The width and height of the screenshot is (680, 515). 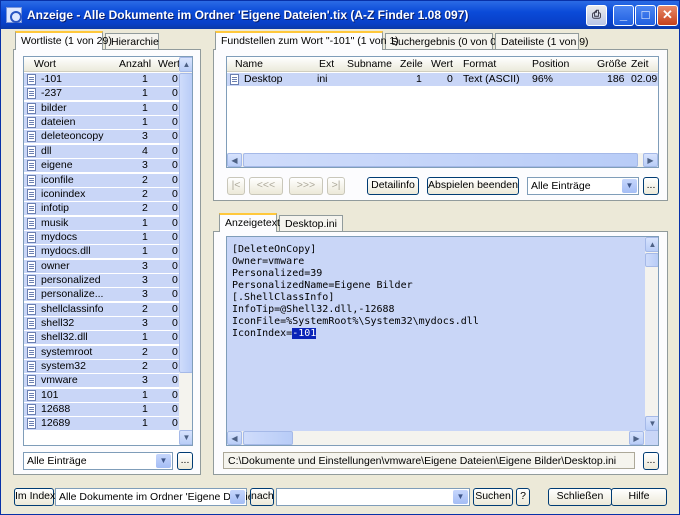 I want to click on list-item: mydocs 1 0, so click(x=101, y=237).